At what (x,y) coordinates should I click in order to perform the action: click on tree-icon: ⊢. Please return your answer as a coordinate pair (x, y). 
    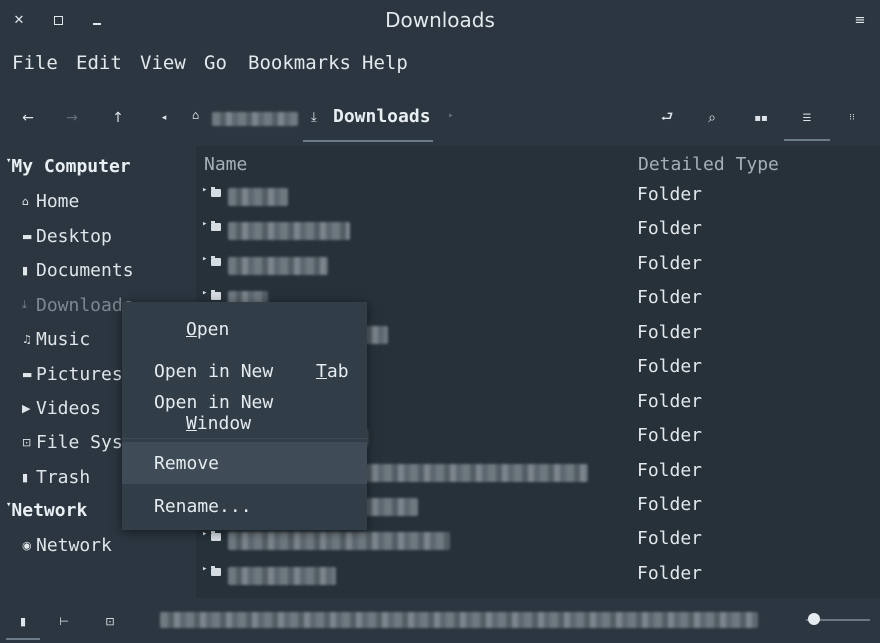
    Looking at the image, I should click on (64, 621).